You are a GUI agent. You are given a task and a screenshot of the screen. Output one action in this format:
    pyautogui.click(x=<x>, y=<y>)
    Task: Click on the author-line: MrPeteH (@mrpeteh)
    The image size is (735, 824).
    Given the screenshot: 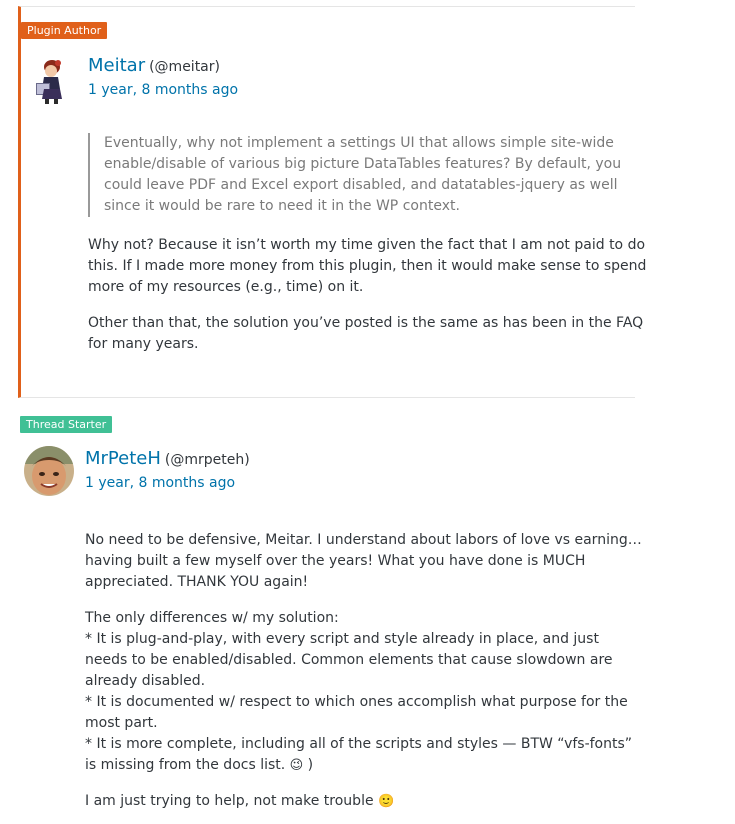 What is the action you would take?
    pyautogui.click(x=167, y=458)
    